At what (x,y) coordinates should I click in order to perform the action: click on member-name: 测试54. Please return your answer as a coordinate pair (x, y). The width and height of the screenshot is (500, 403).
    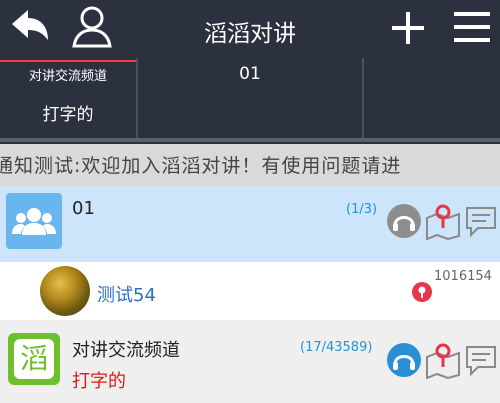
    Looking at the image, I should click on (126, 295).